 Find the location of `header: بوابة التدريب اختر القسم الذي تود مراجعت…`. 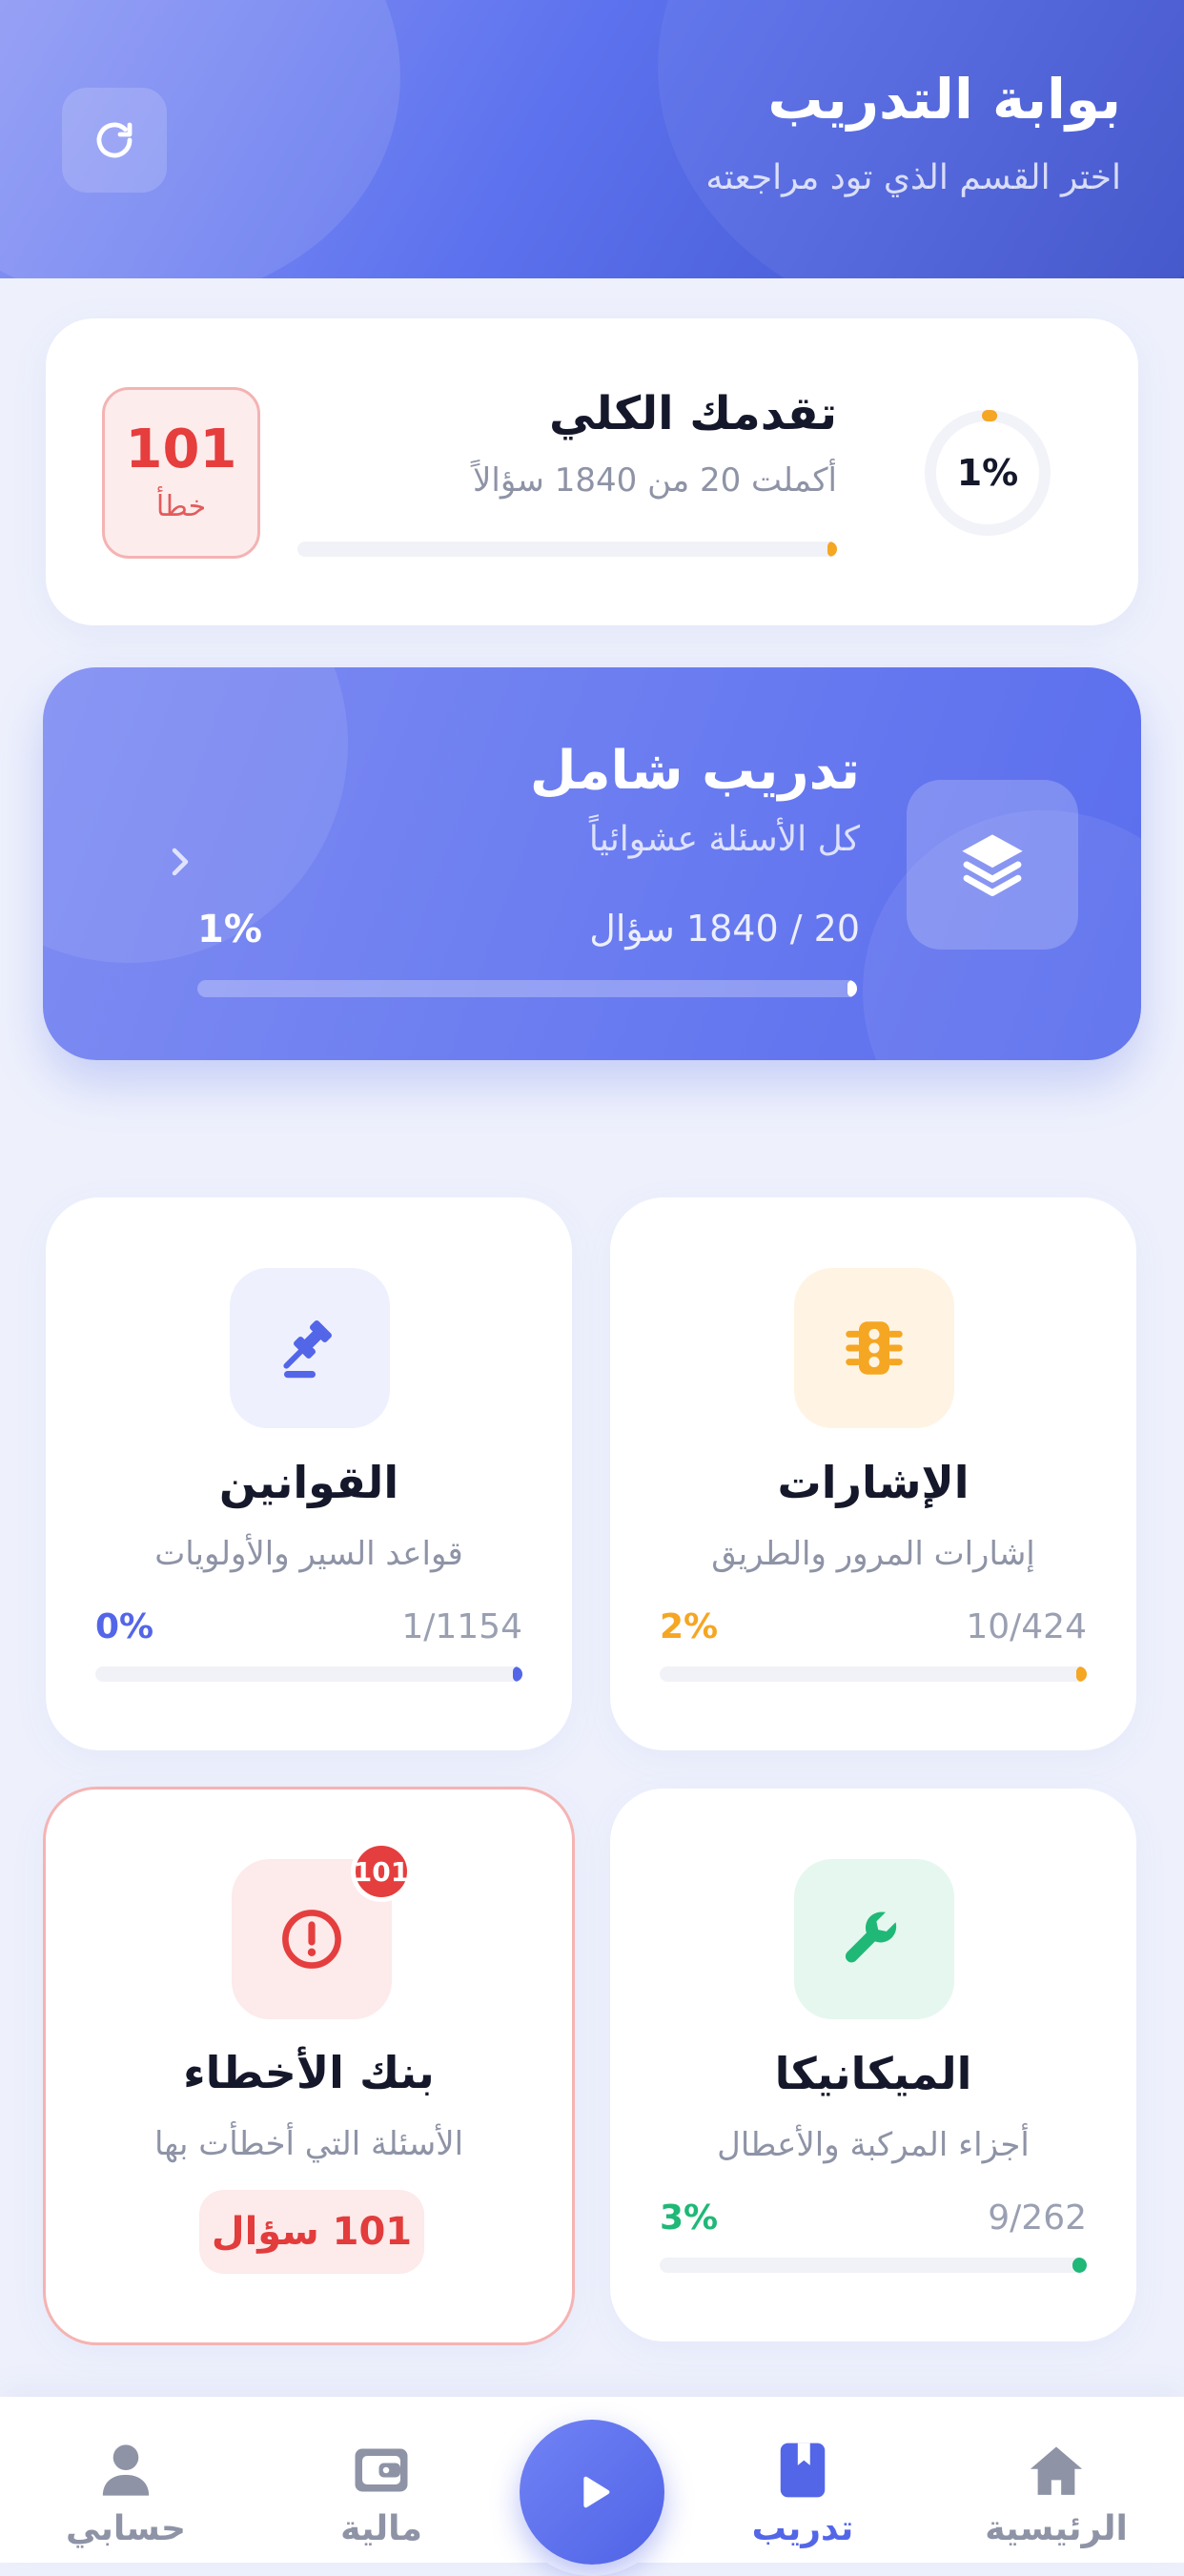

header: بوابة التدريب اختر القسم الذي تود مراجعت… is located at coordinates (592, 139).